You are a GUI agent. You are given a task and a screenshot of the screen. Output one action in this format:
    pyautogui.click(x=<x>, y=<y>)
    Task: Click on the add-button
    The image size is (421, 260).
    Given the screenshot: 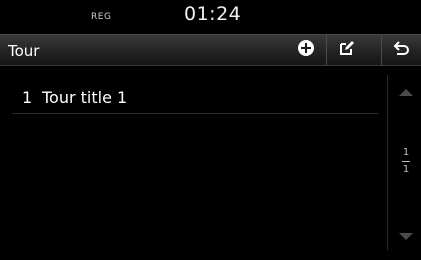 What is the action you would take?
    pyautogui.click(x=306, y=50)
    